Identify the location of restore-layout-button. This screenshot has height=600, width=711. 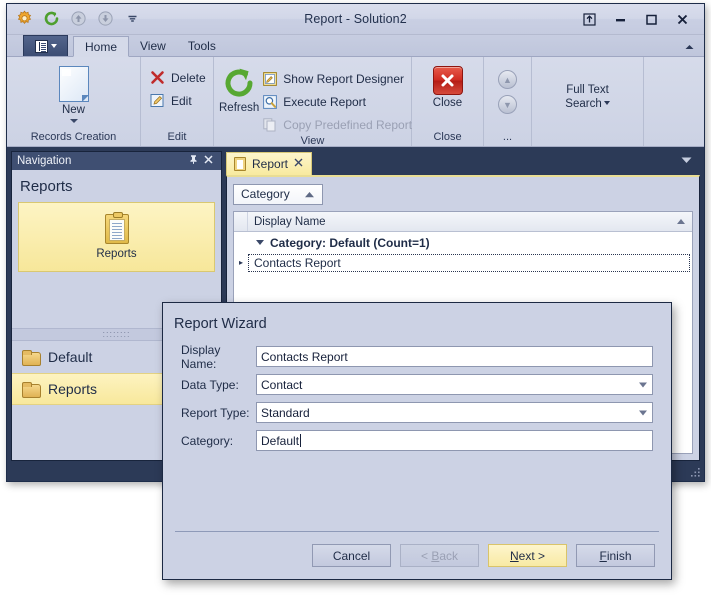
(589, 19).